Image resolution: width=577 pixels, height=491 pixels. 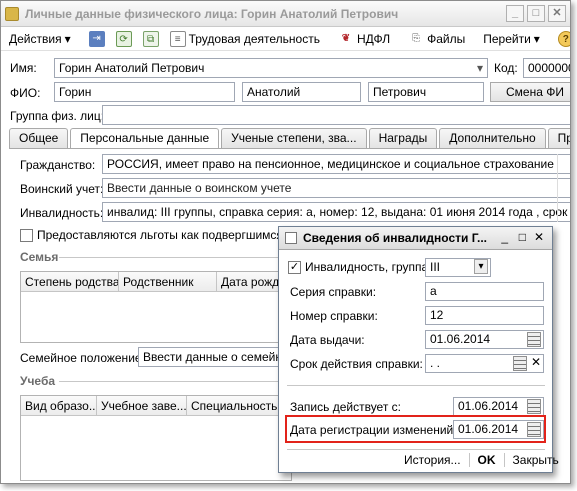 What do you see at coordinates (346, 38) in the screenshot?
I see `ndfl-icon: ❦` at bounding box center [346, 38].